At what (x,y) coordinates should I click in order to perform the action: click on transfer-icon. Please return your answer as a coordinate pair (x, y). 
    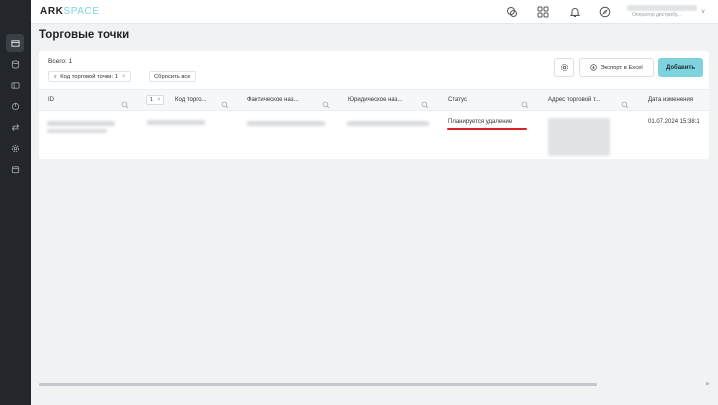
    Looking at the image, I should click on (15, 127).